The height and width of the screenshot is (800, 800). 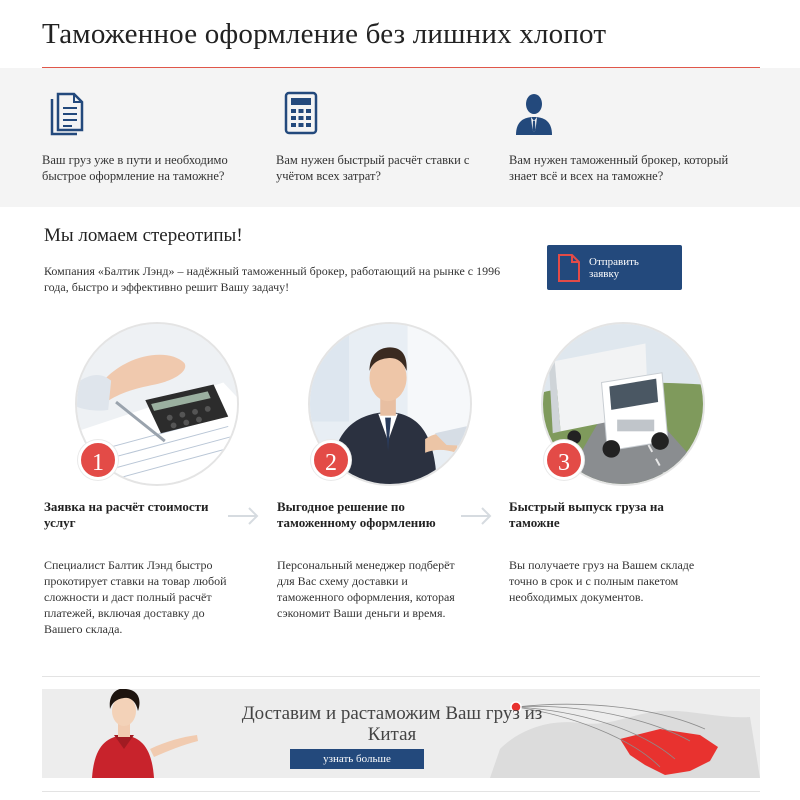 I want to click on step-3-badge: 3, so click(x=564, y=460).